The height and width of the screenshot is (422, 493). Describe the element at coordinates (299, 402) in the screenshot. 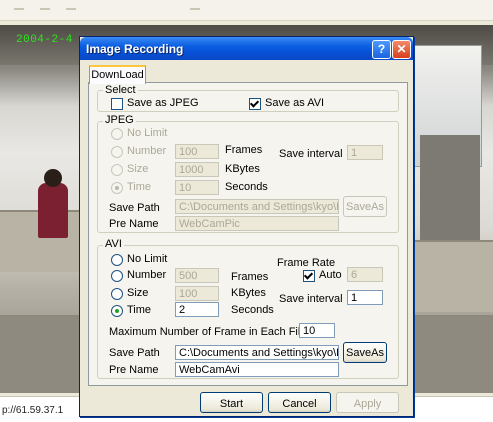

I see `cancel-button: Cancel` at that location.